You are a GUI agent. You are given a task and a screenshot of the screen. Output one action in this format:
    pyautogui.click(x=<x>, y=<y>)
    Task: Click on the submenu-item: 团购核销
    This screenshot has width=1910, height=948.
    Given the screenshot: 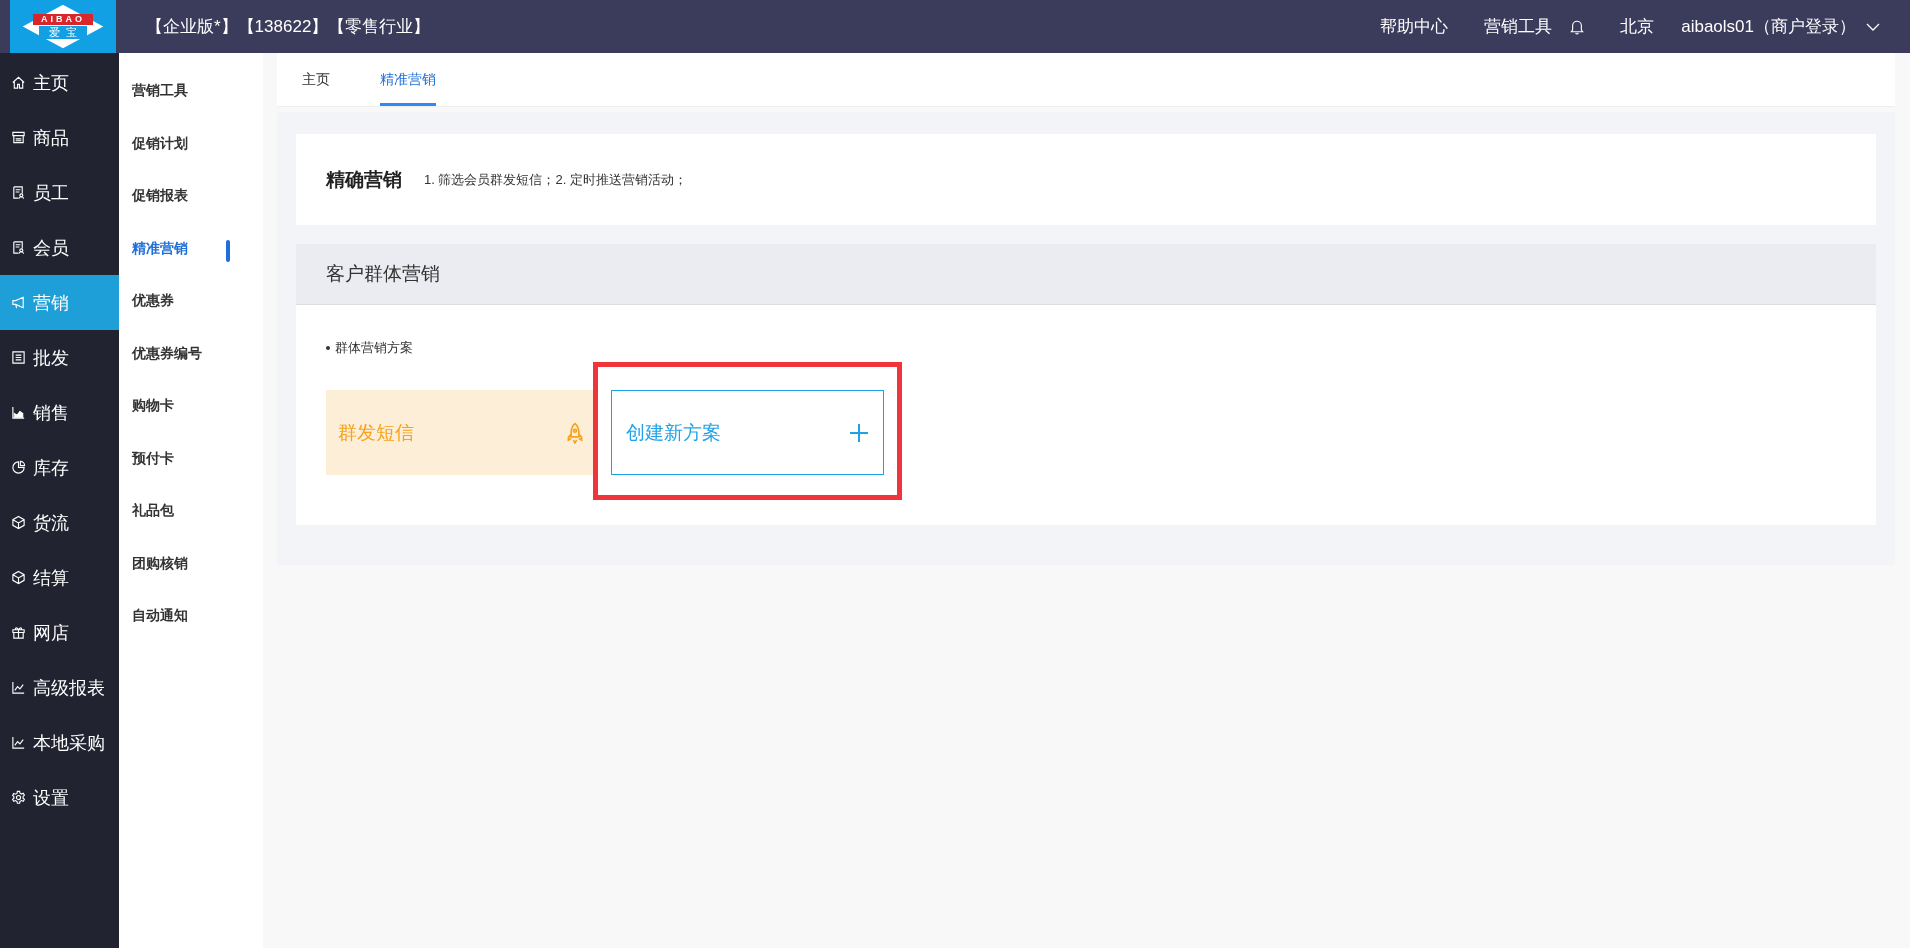 What is the action you would take?
    pyautogui.click(x=191, y=563)
    